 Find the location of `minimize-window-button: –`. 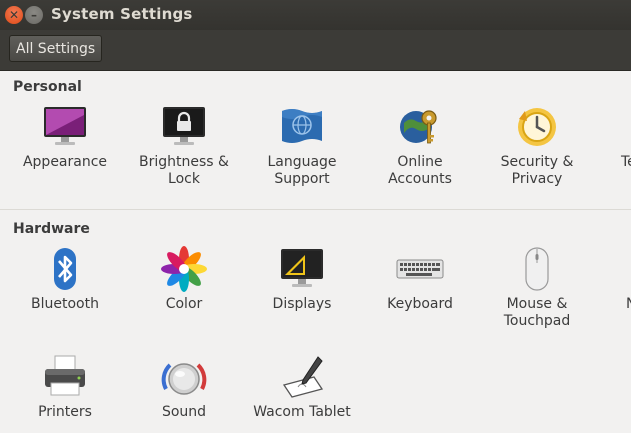

minimize-window-button: – is located at coordinates (34, 15).